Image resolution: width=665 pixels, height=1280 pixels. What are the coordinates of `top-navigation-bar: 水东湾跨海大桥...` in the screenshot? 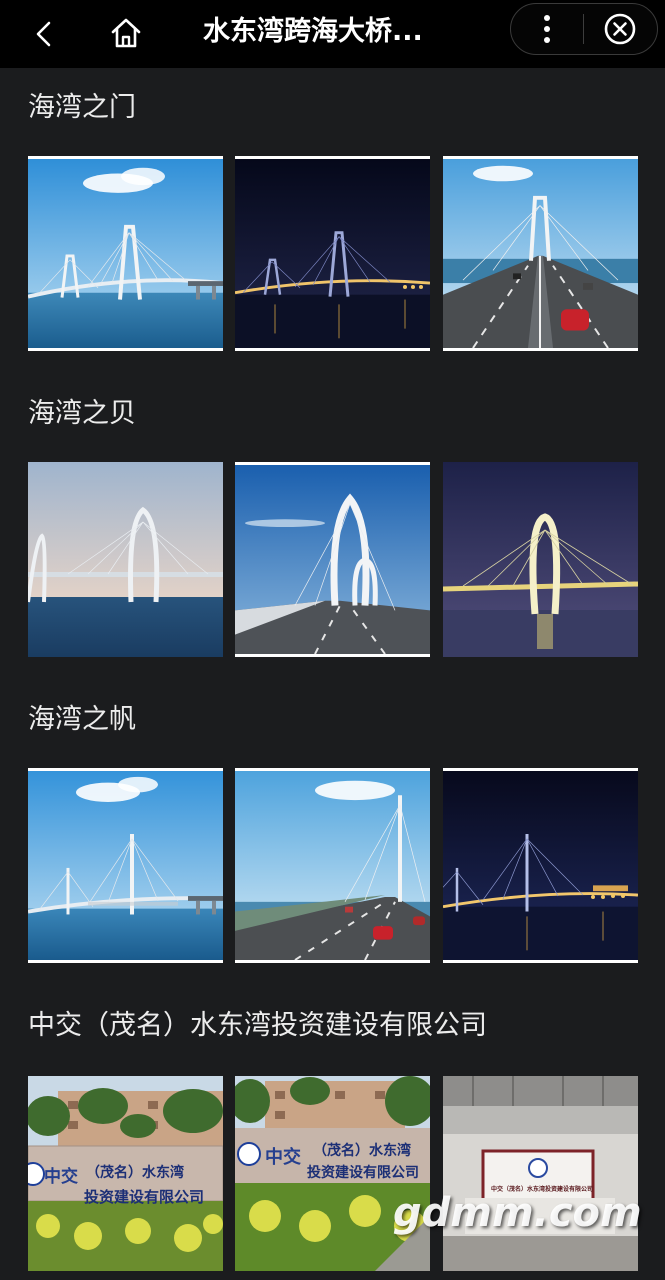 It's located at (332, 34).